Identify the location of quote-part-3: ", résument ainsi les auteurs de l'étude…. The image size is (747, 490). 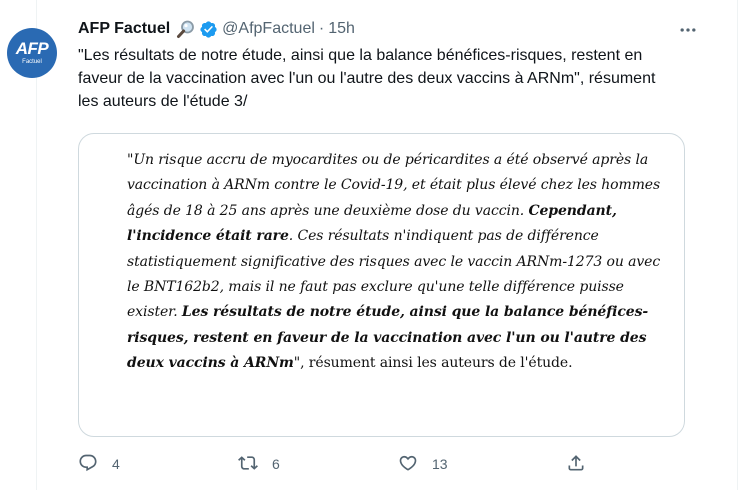
(433, 363).